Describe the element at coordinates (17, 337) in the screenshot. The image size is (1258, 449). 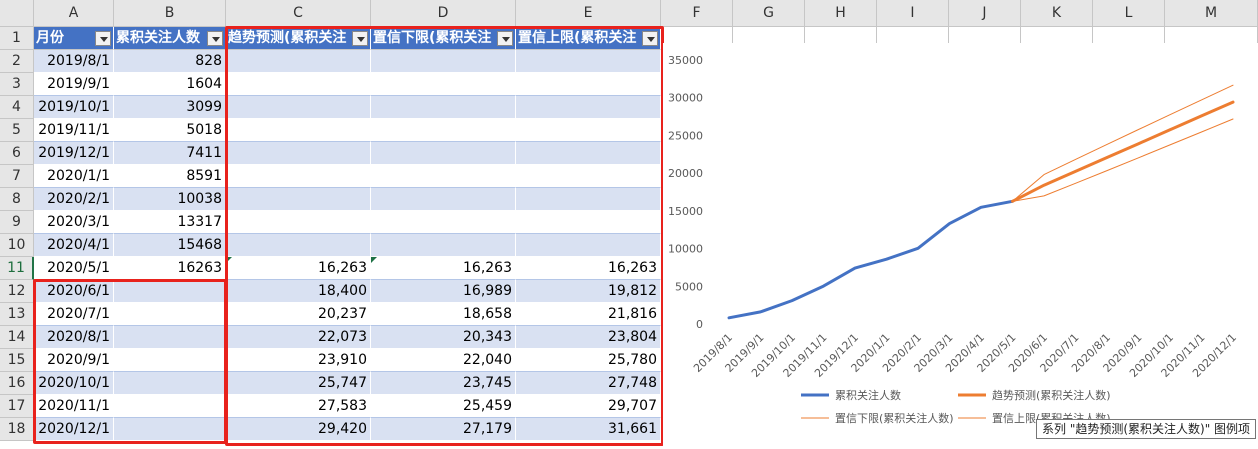
I see `row-header-14: 14` at that location.